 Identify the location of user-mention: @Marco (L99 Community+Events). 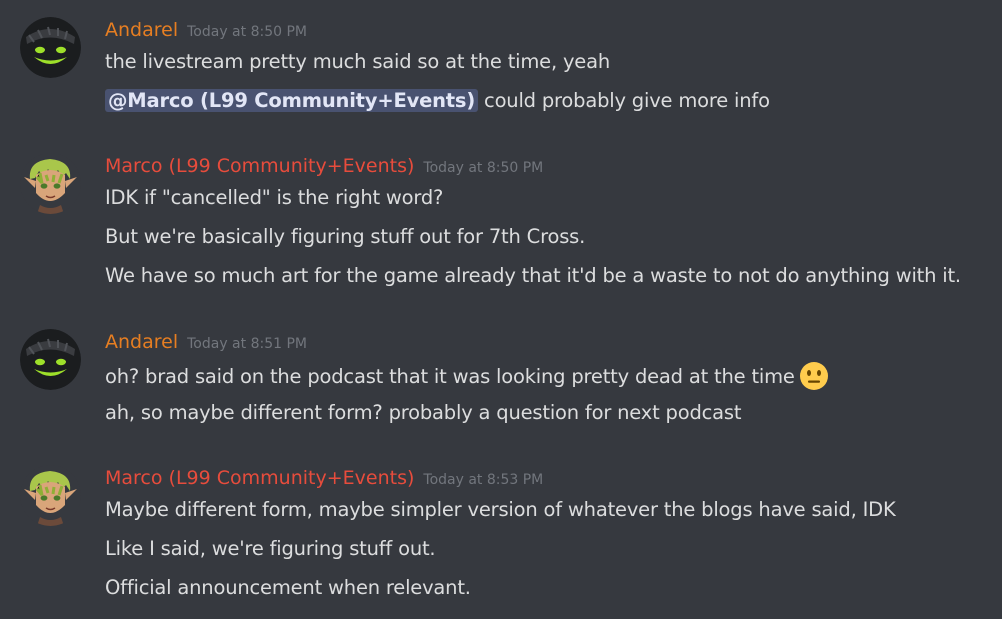
(292, 100).